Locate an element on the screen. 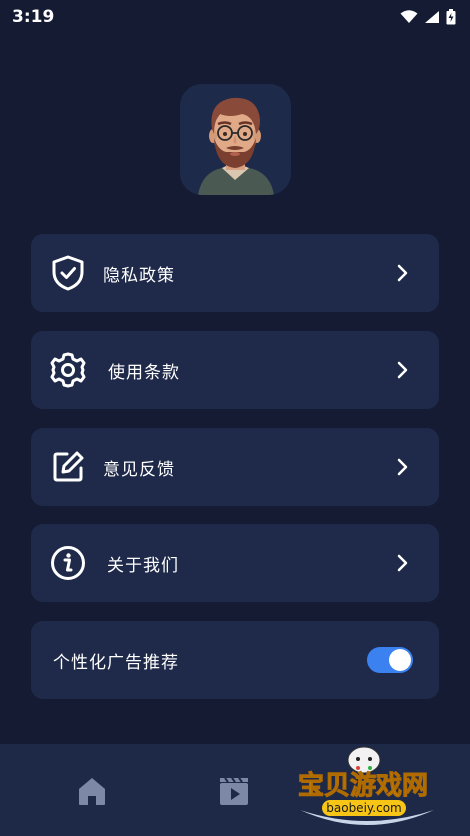  menu-item-terms-of-use: 使用条款 is located at coordinates (235, 370).